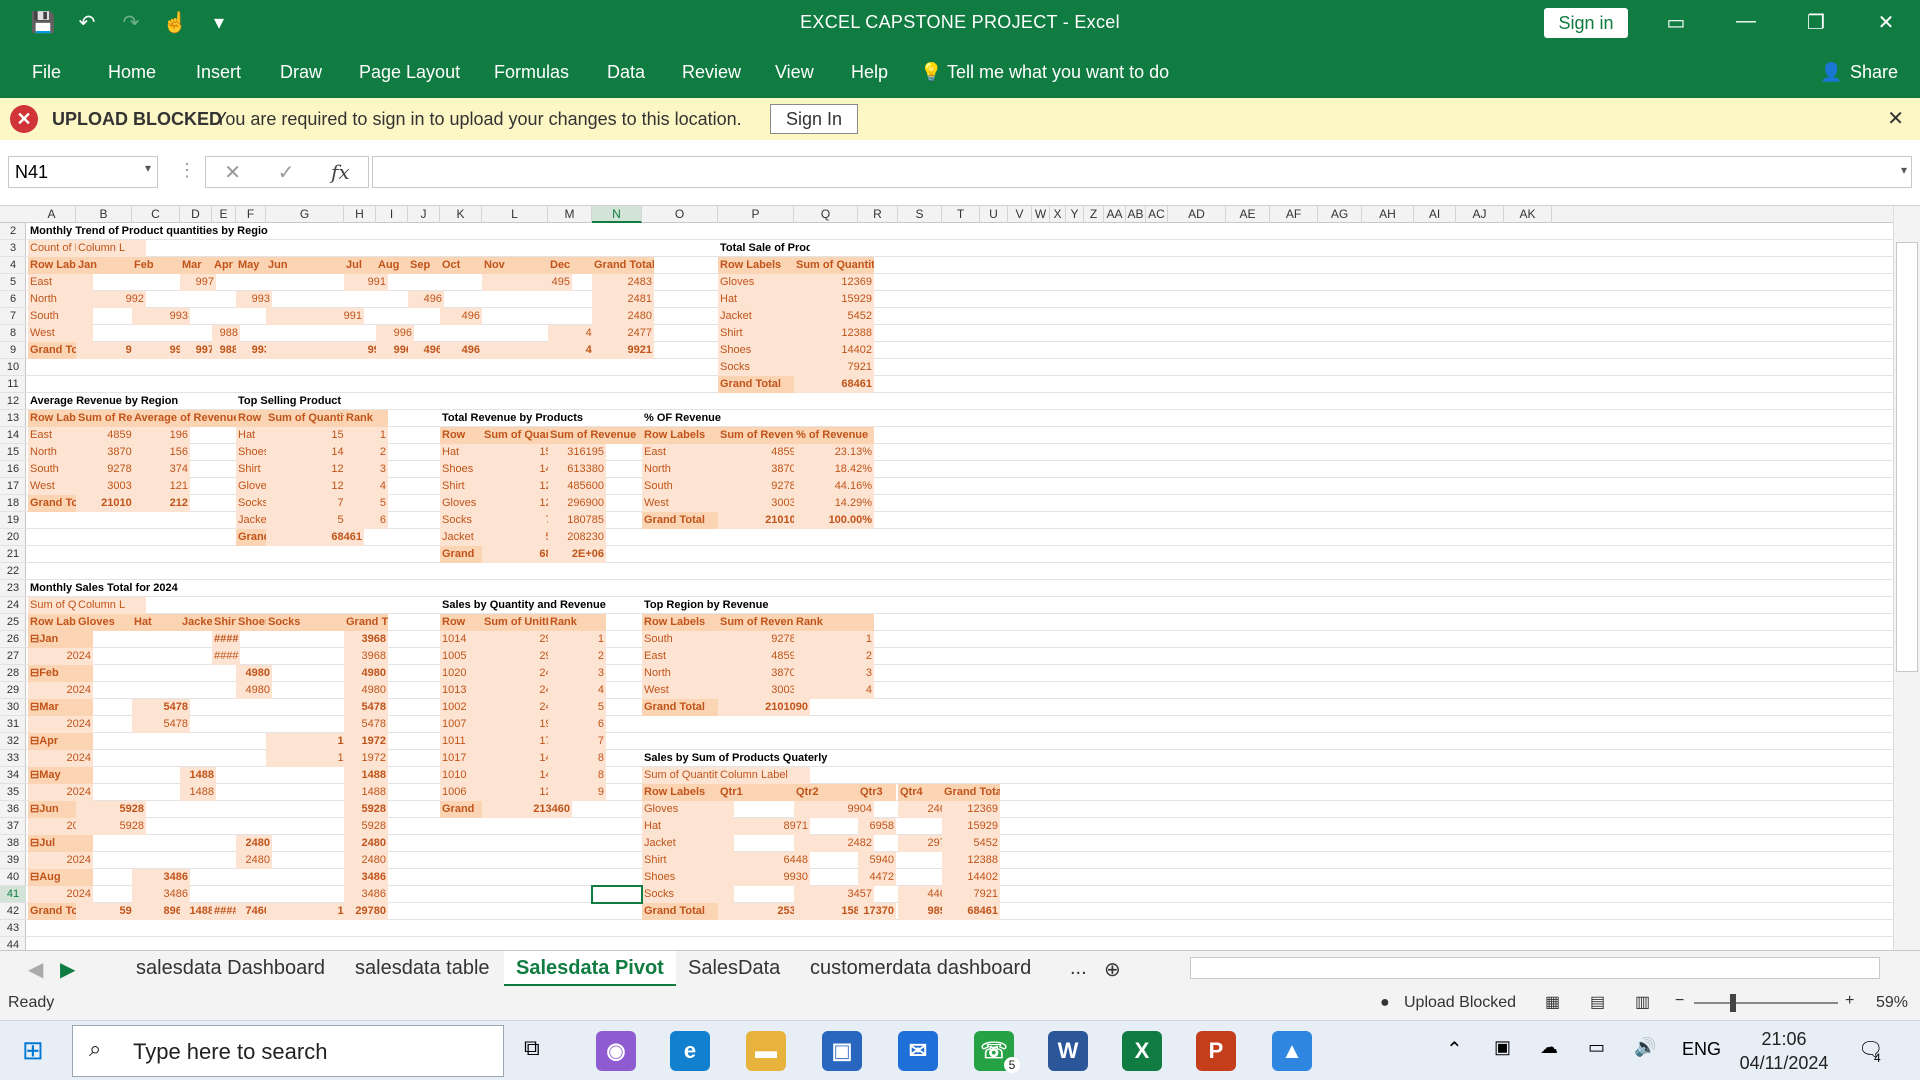  Describe the element at coordinates (60, 775) in the screenshot. I see `cell: ⊟May` at that location.